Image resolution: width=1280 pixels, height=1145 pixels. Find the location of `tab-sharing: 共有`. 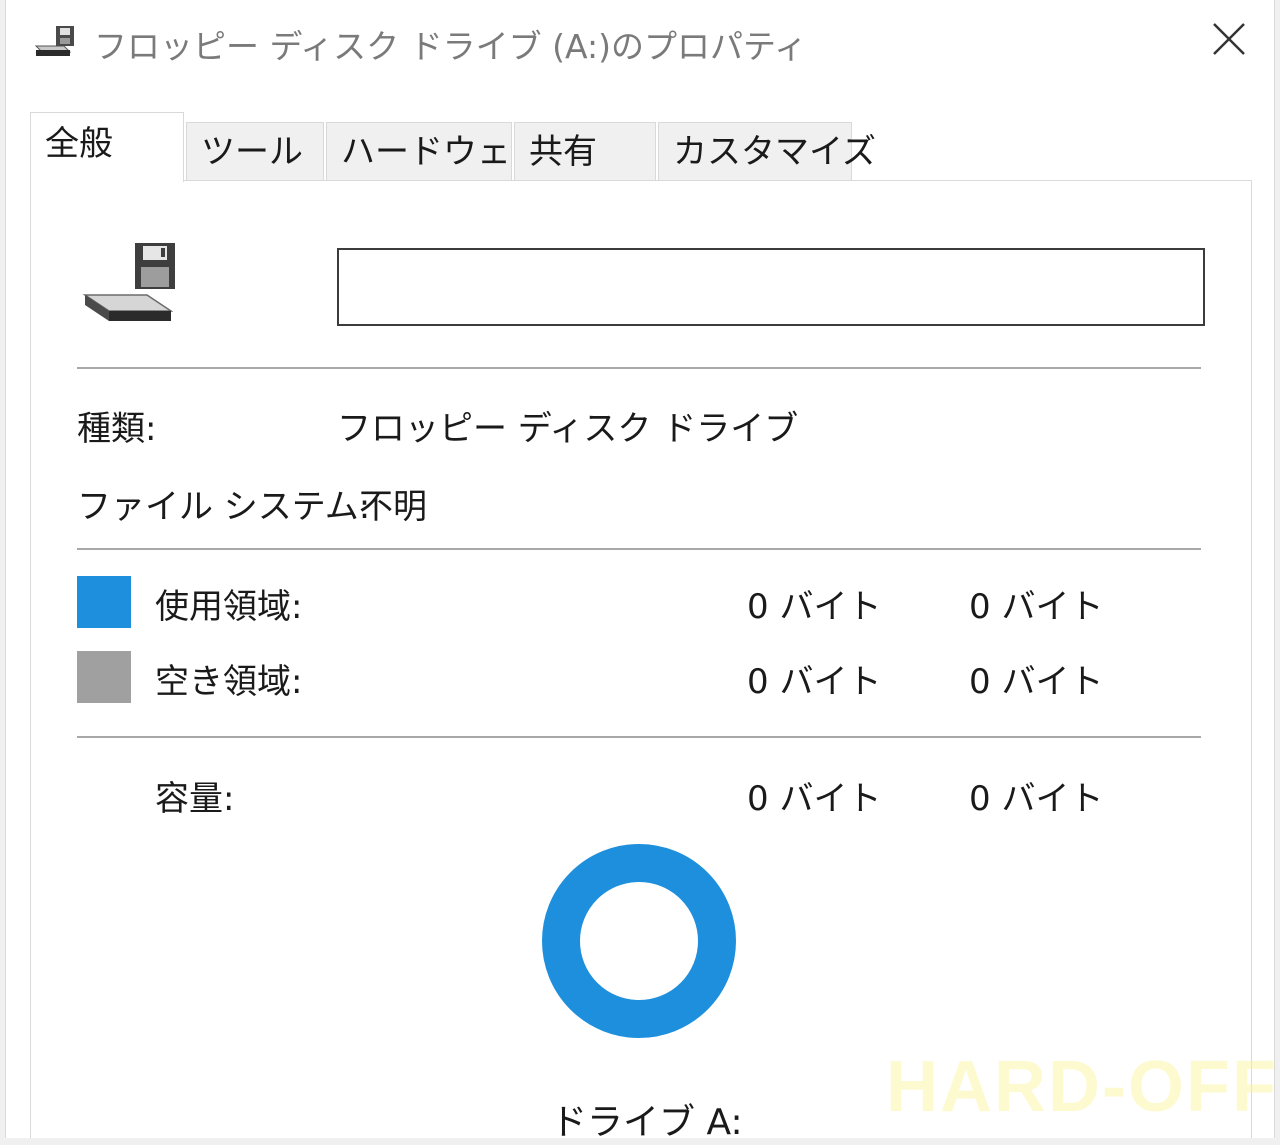

tab-sharing: 共有 is located at coordinates (585, 151).